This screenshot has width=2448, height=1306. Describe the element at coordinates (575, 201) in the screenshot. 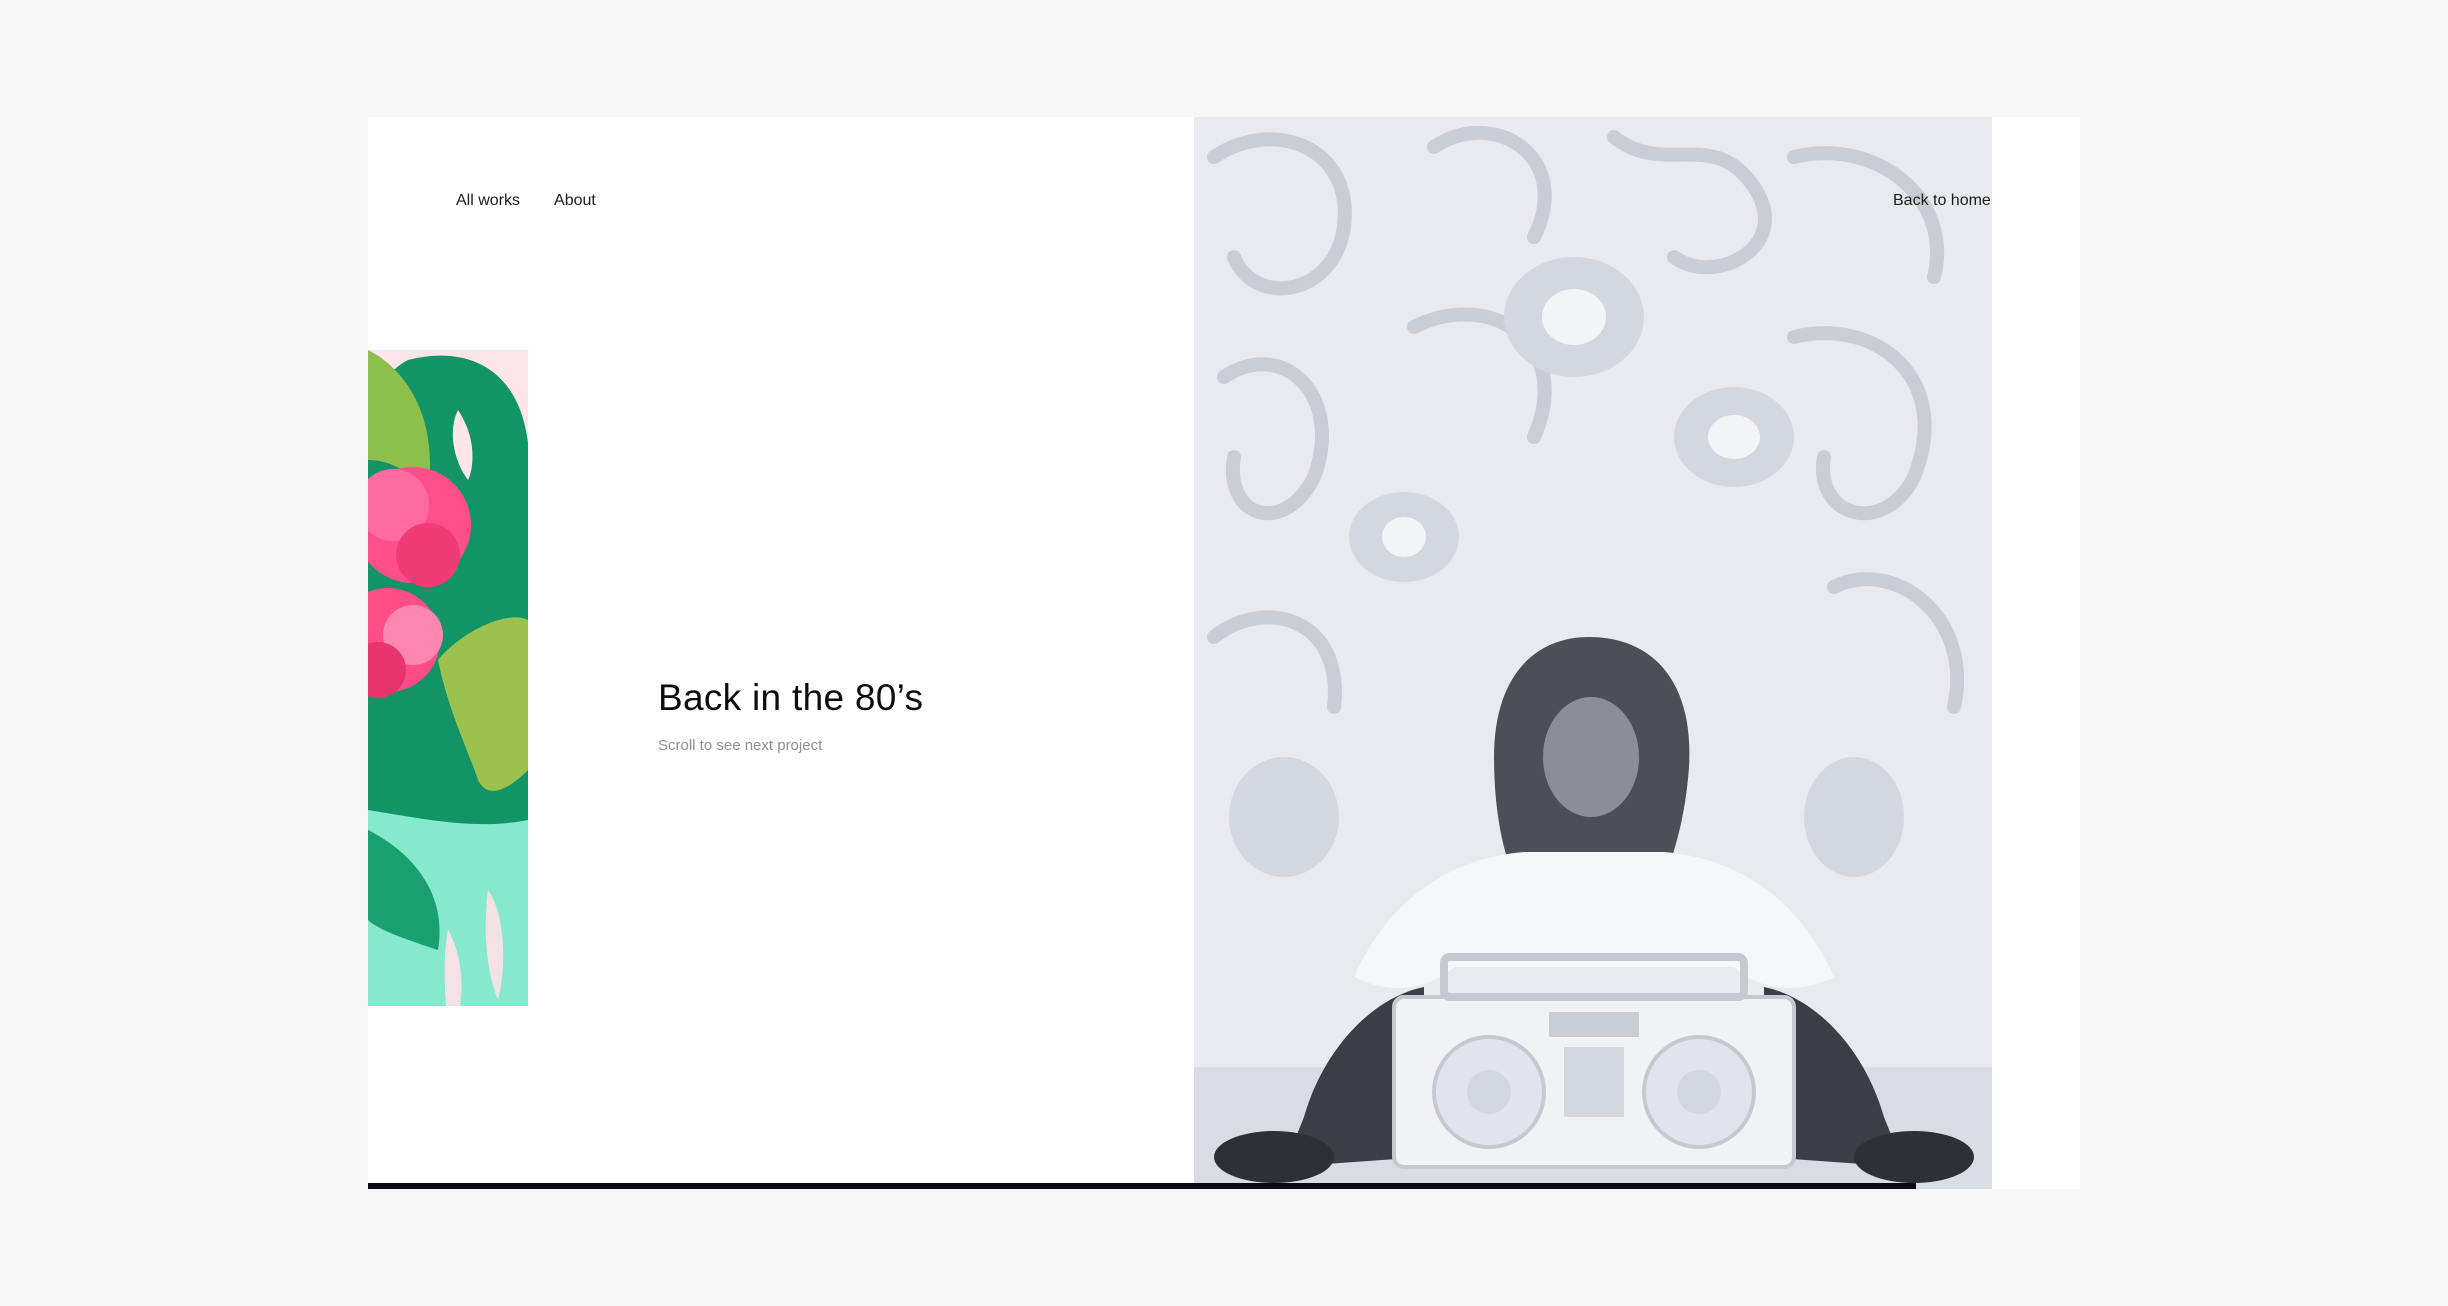

I see `nav-about-link: About` at that location.